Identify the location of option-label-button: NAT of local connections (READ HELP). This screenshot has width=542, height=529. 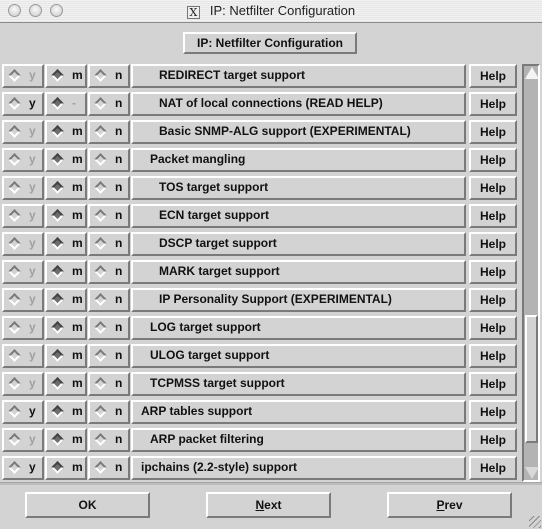
(298, 104).